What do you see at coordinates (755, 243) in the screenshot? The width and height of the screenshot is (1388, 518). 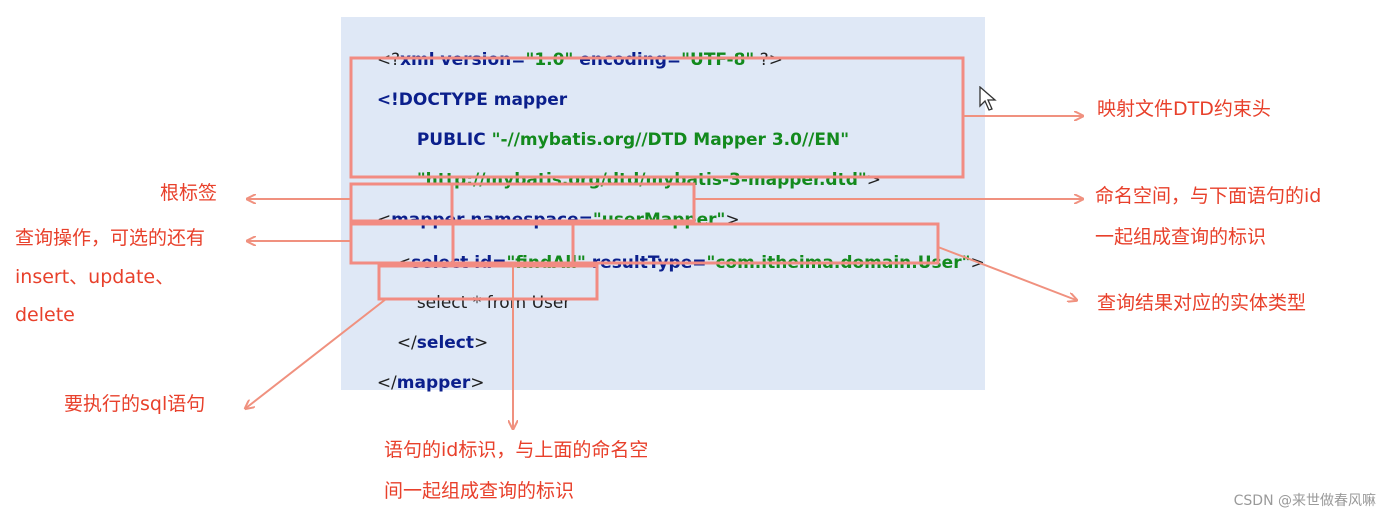 I see `result-type-highlight-box` at bounding box center [755, 243].